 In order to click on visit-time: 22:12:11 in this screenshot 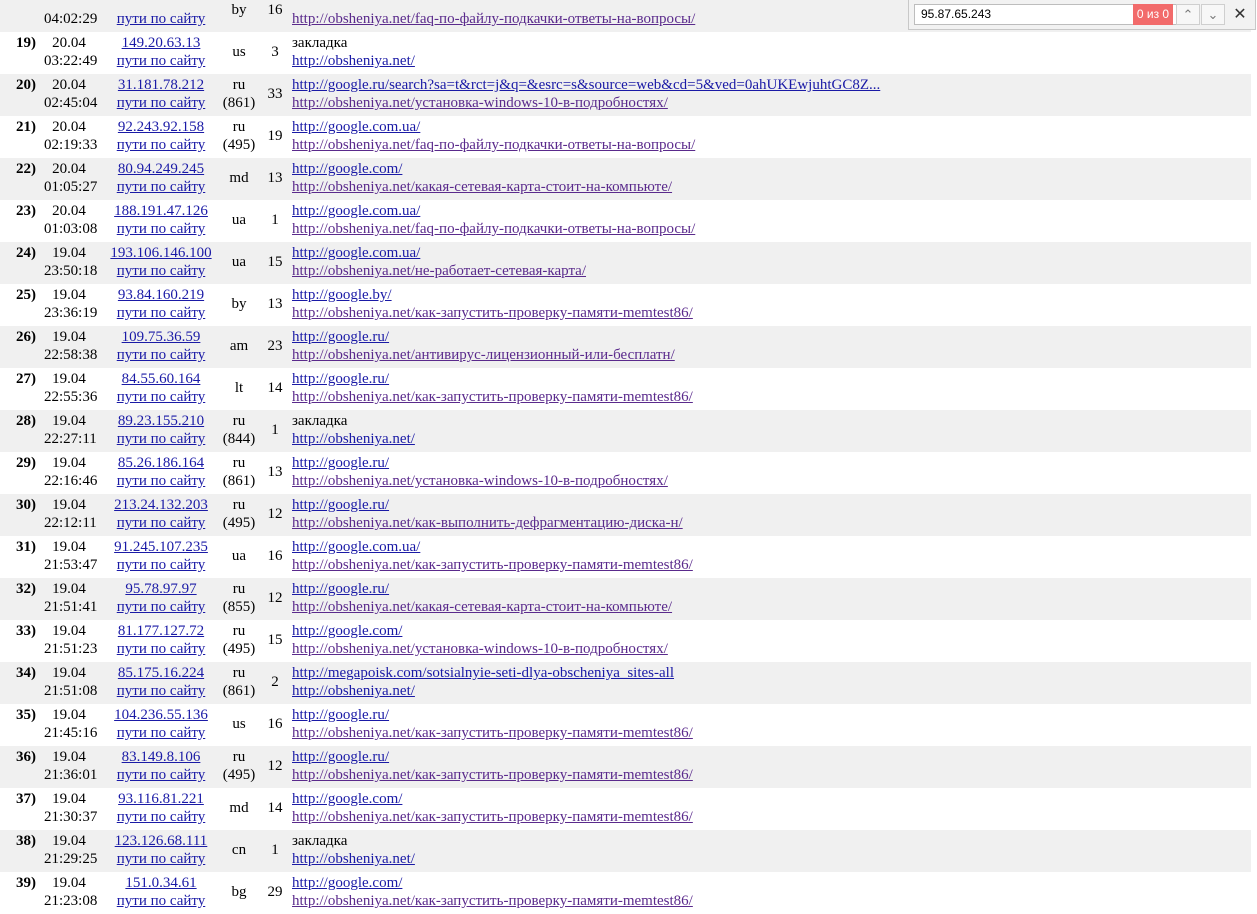, I will do `click(70, 523)`.